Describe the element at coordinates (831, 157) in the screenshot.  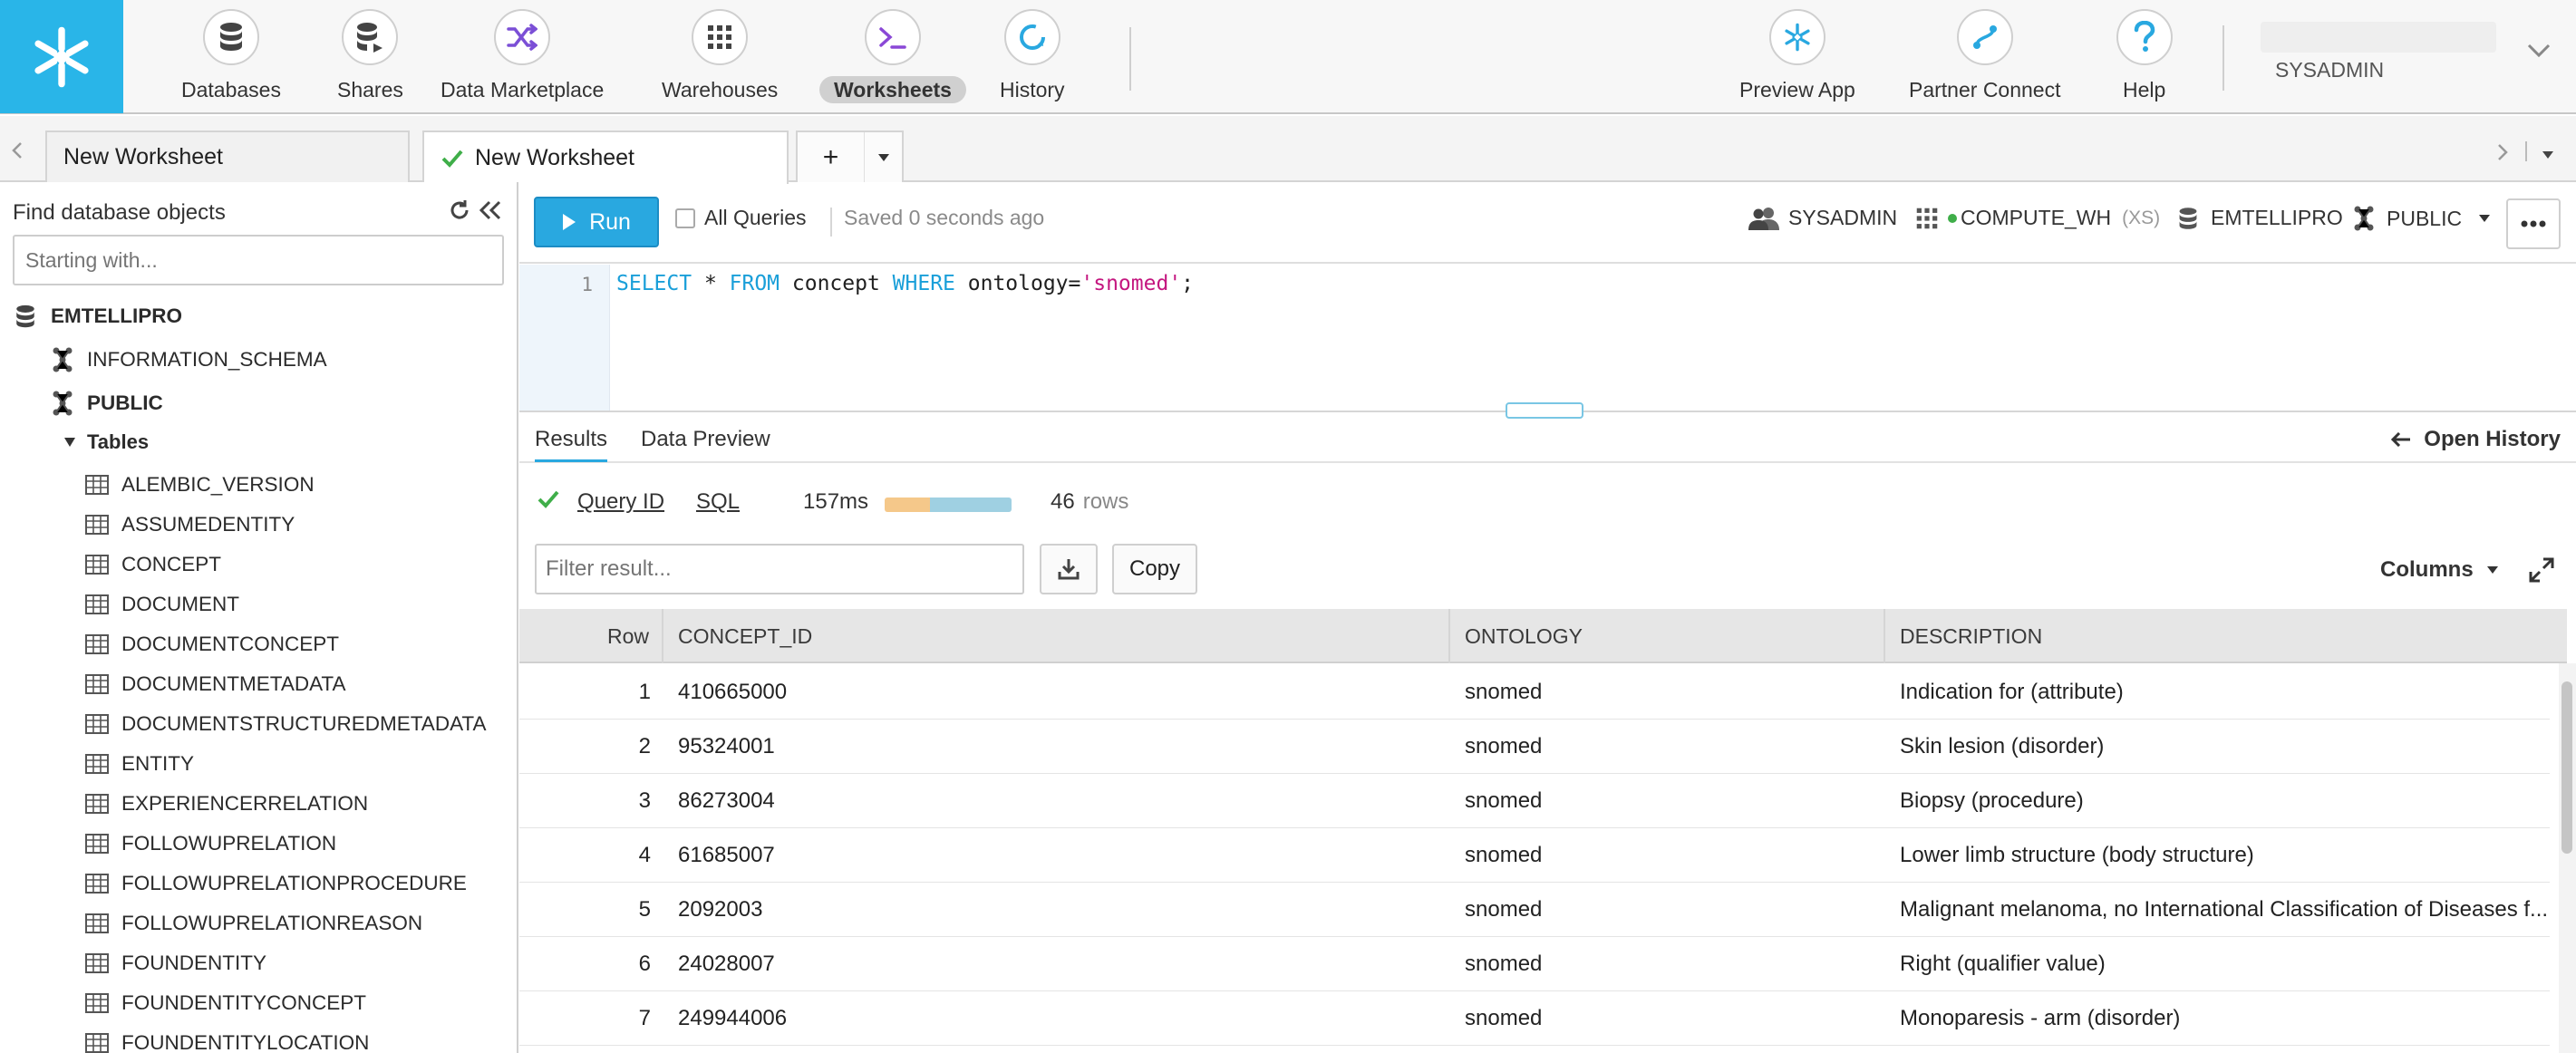
I see `add-worksheet-button: +` at that location.